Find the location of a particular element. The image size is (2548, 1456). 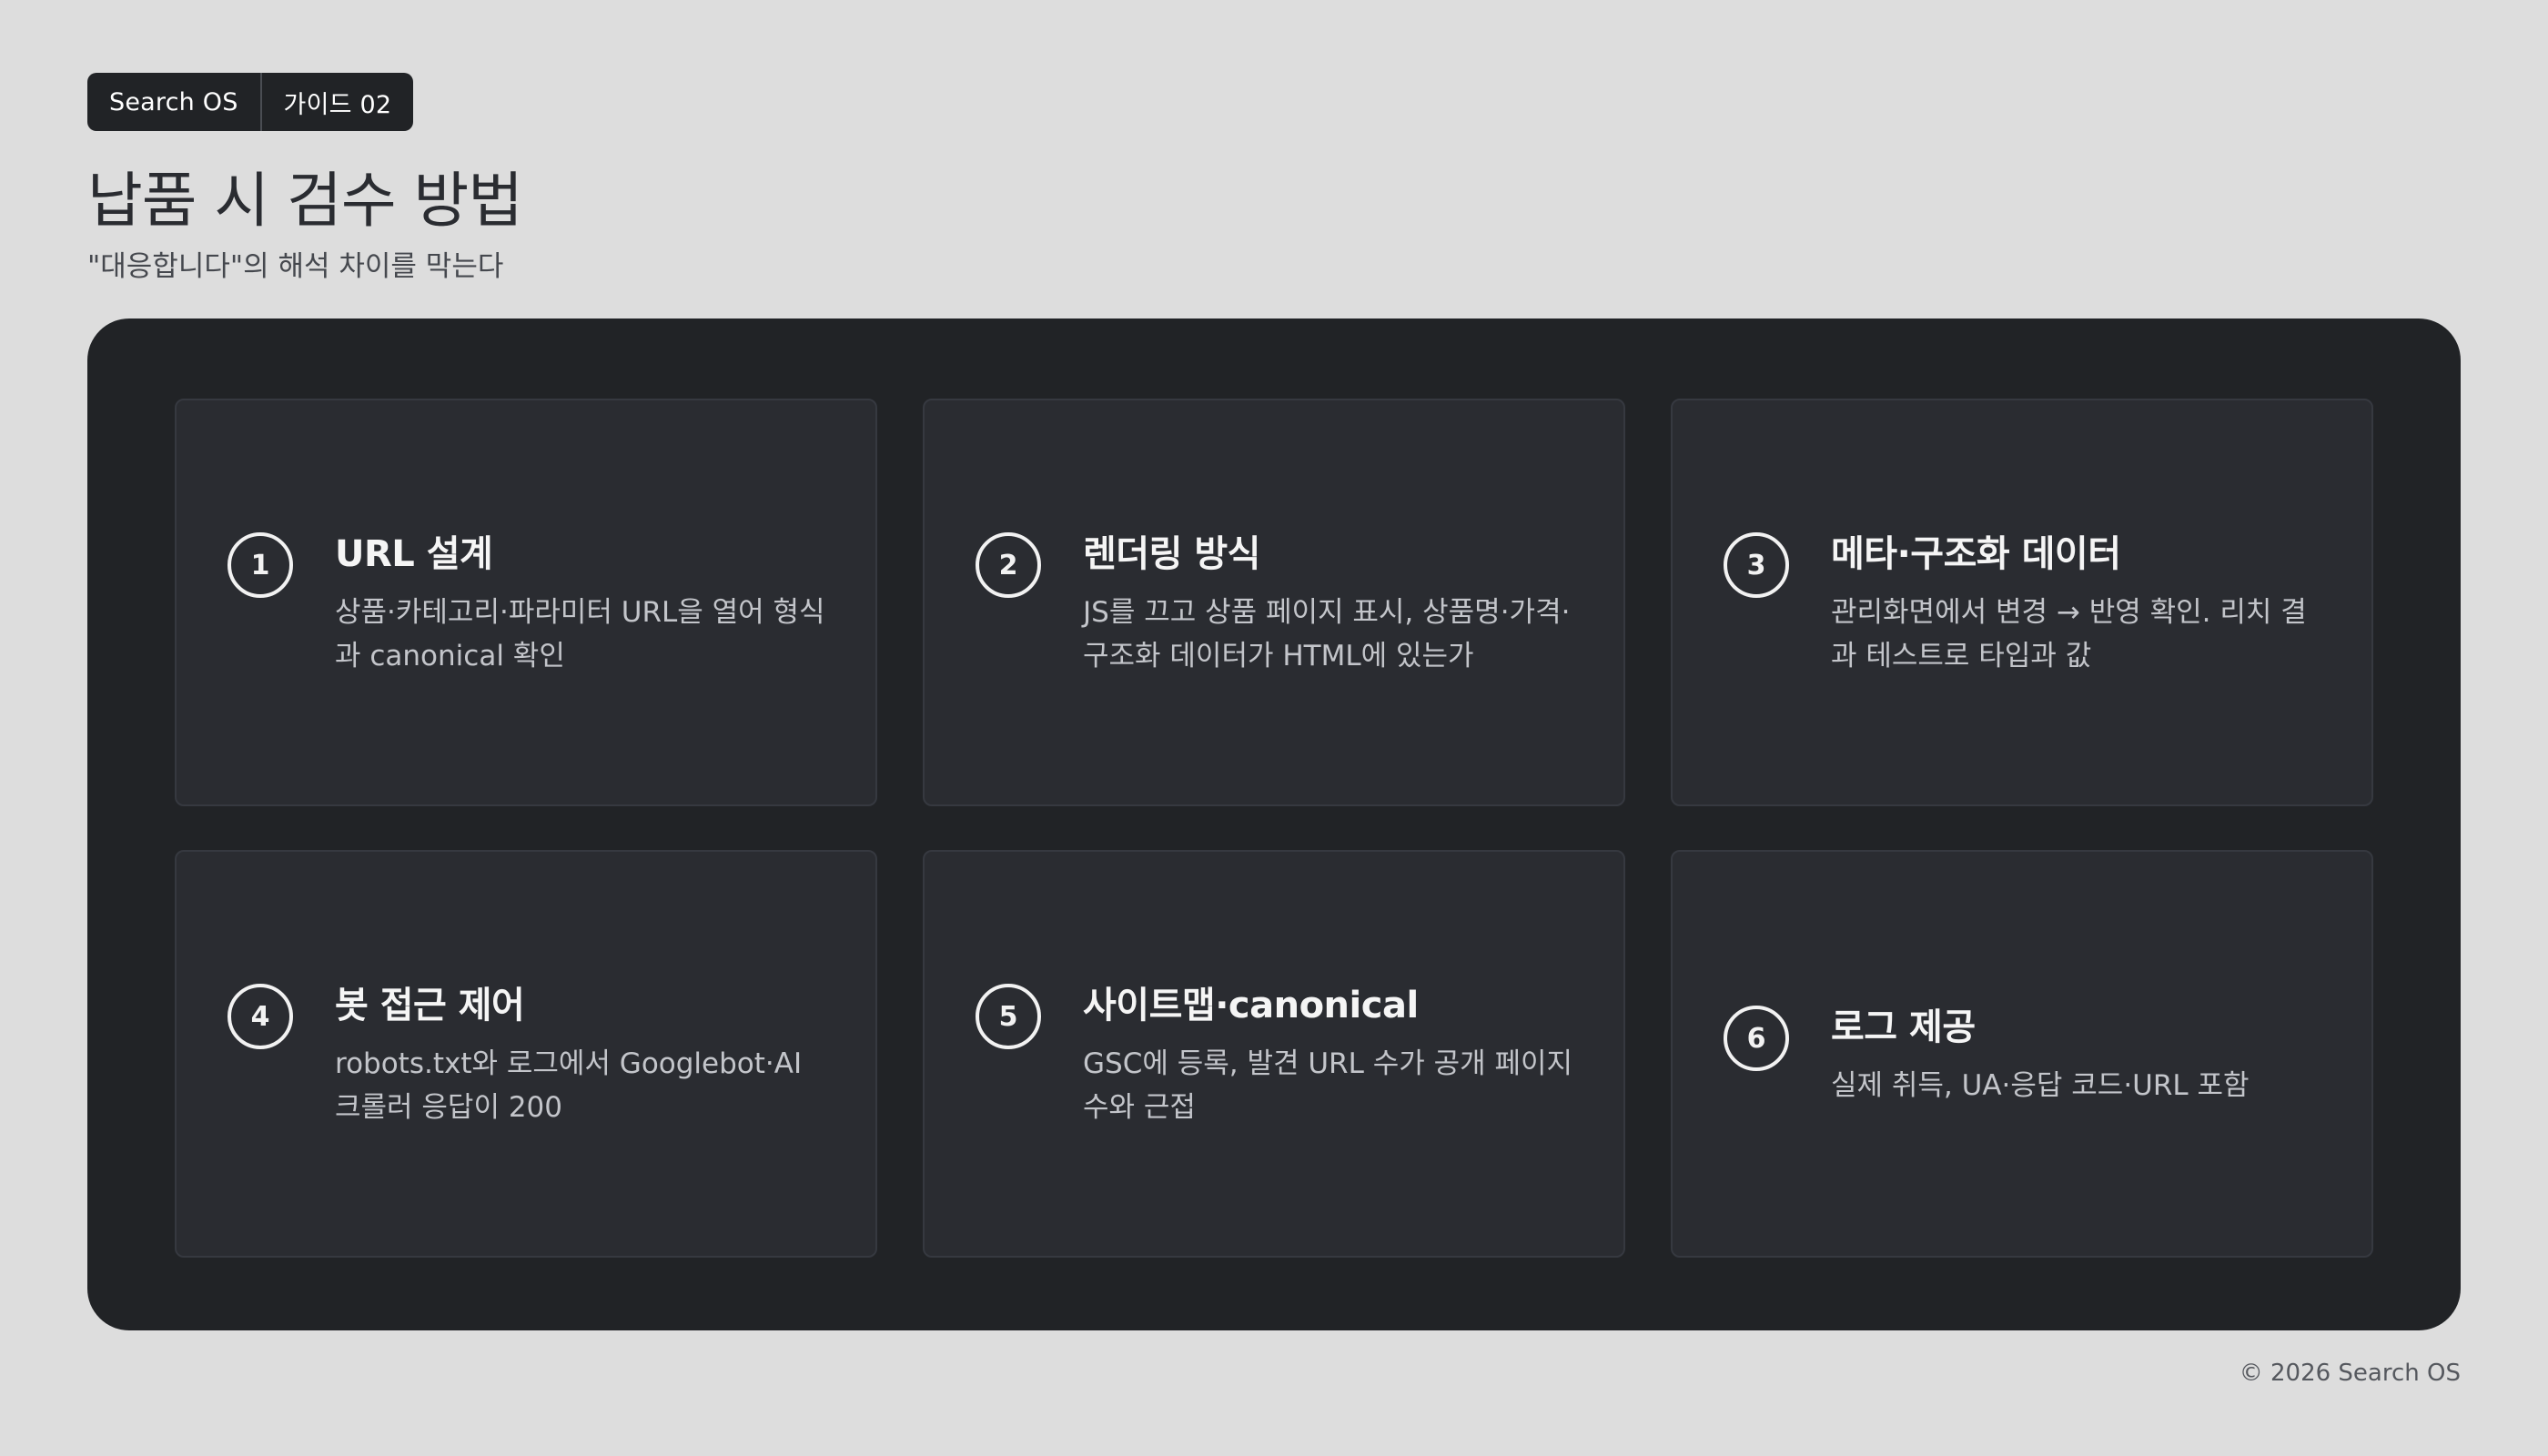

card-description: GSC에 등록, 발견 URL 수가 공개 페이지 수와 근접 is located at coordinates (1328, 1085).